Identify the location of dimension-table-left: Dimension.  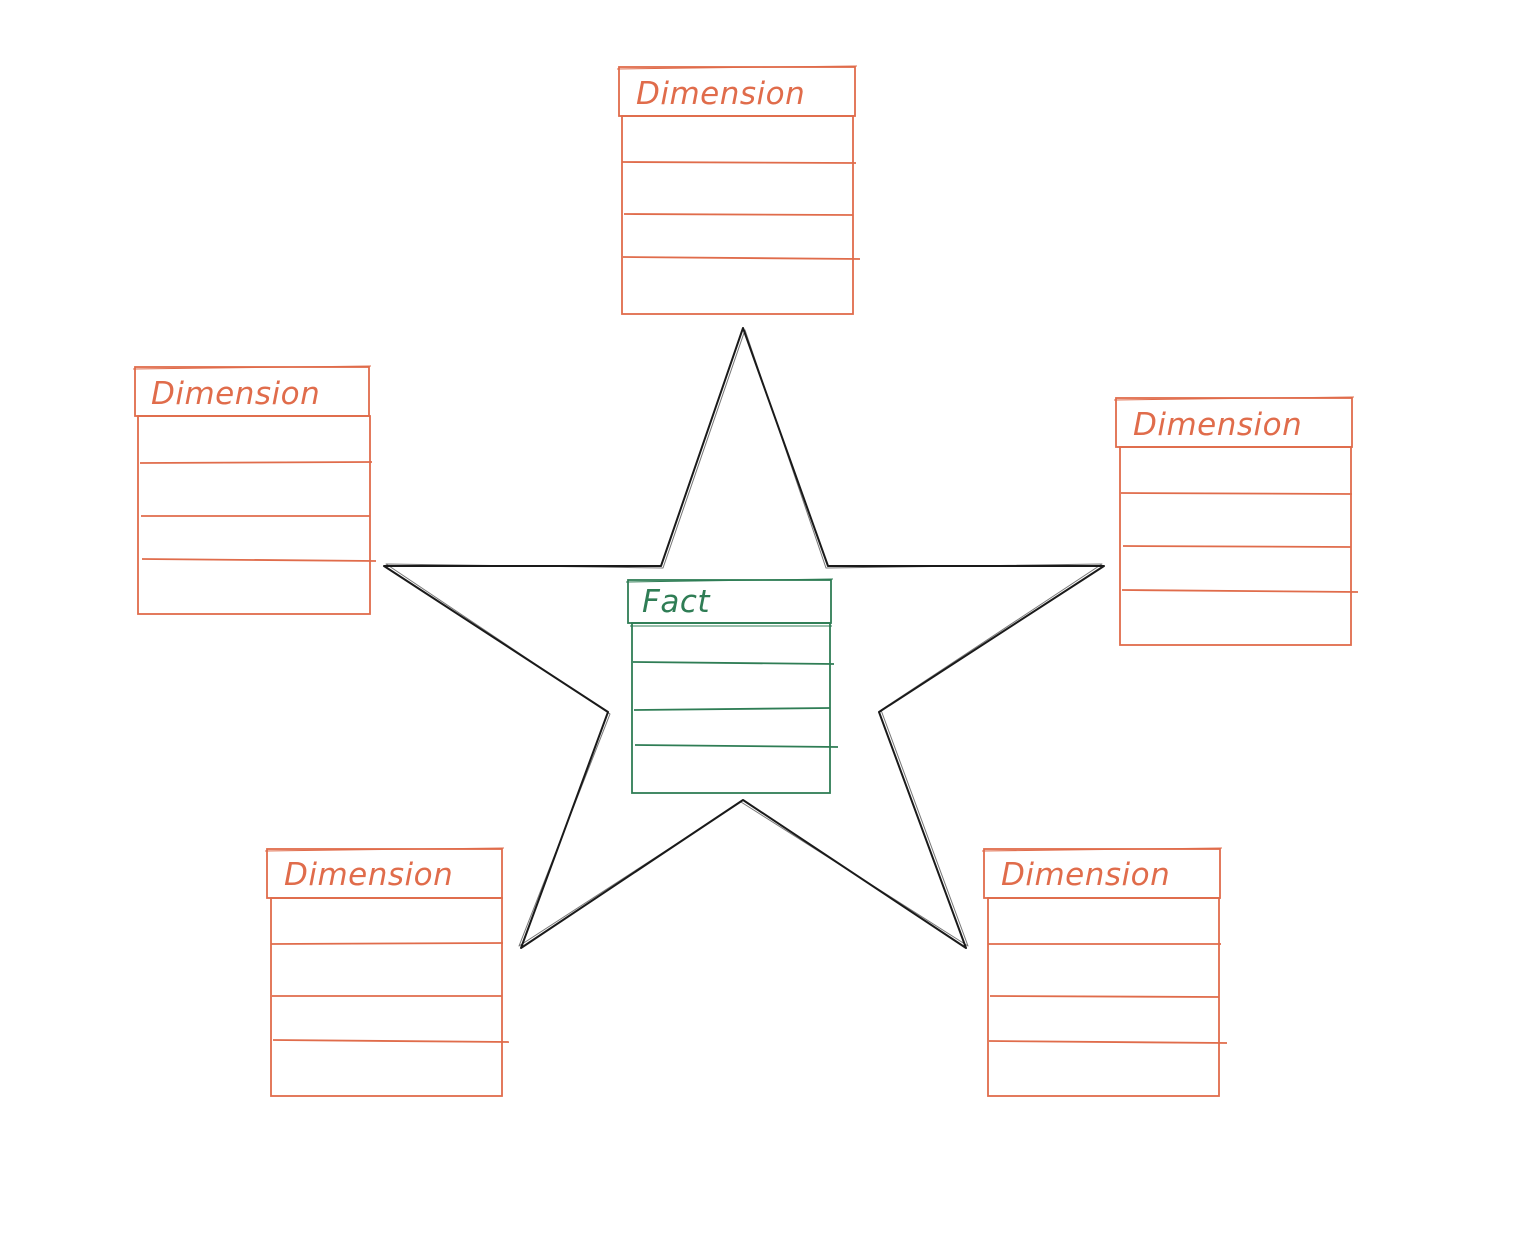
(254, 490).